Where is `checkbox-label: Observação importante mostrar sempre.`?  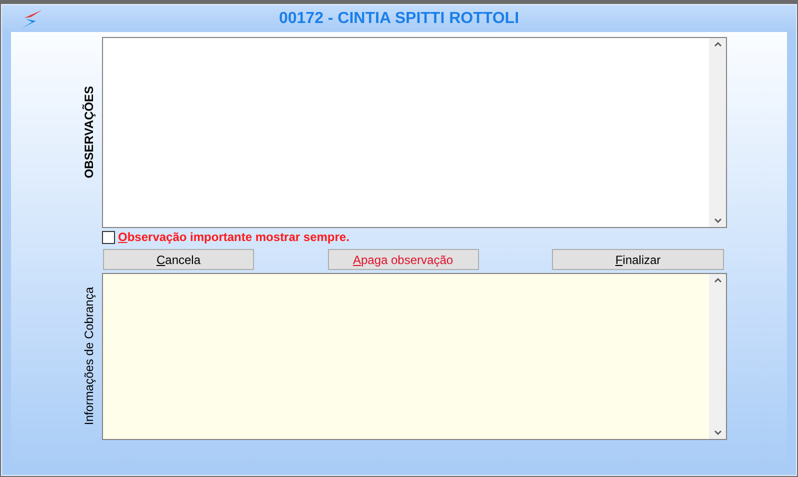 checkbox-label: Observação importante mostrar sempre. is located at coordinates (234, 237).